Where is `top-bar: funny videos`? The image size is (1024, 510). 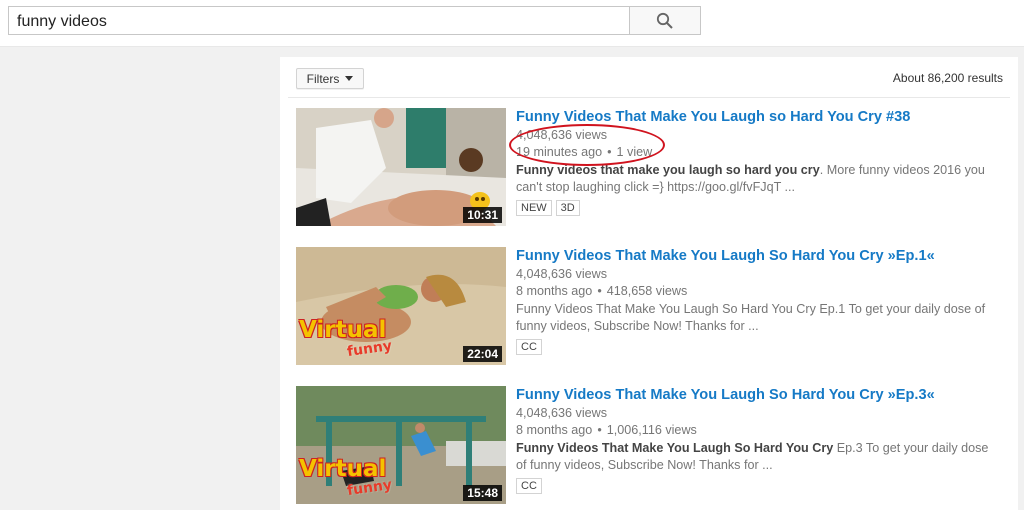 top-bar: funny videos is located at coordinates (512, 23).